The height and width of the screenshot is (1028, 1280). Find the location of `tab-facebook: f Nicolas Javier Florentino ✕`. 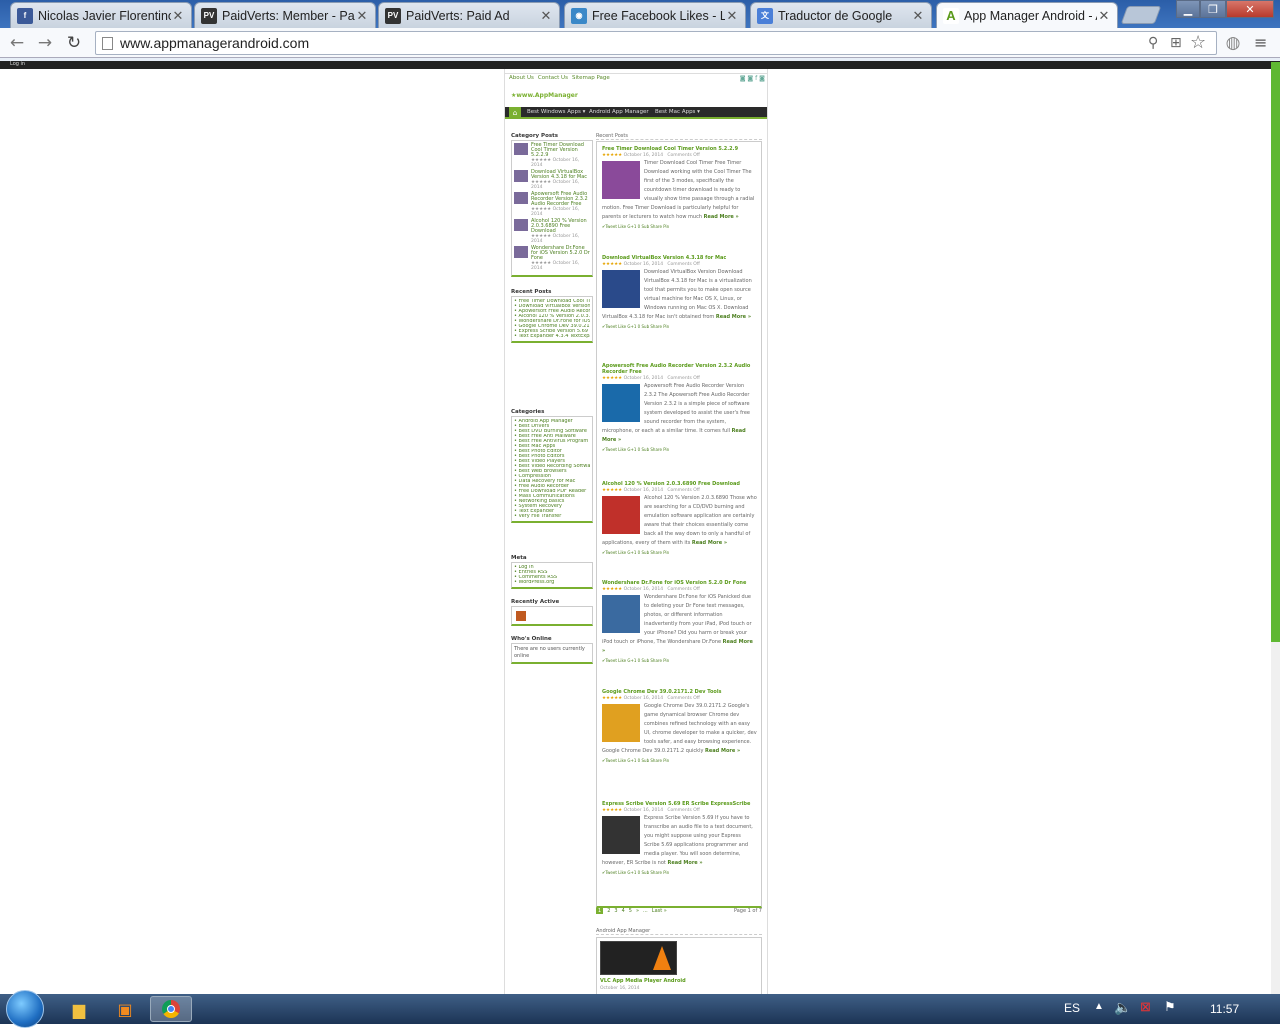

tab-facebook: f Nicolas Javier Florentino ✕ is located at coordinates (101, 15).